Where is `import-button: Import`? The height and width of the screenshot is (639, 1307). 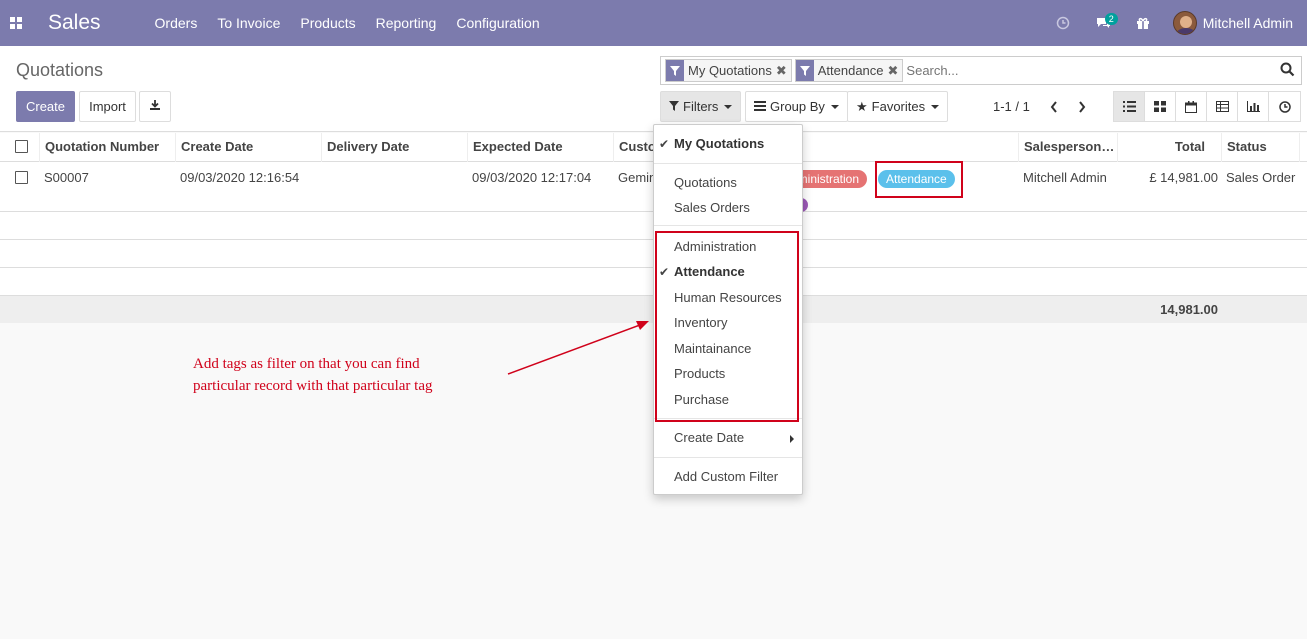 import-button: Import is located at coordinates (107, 106).